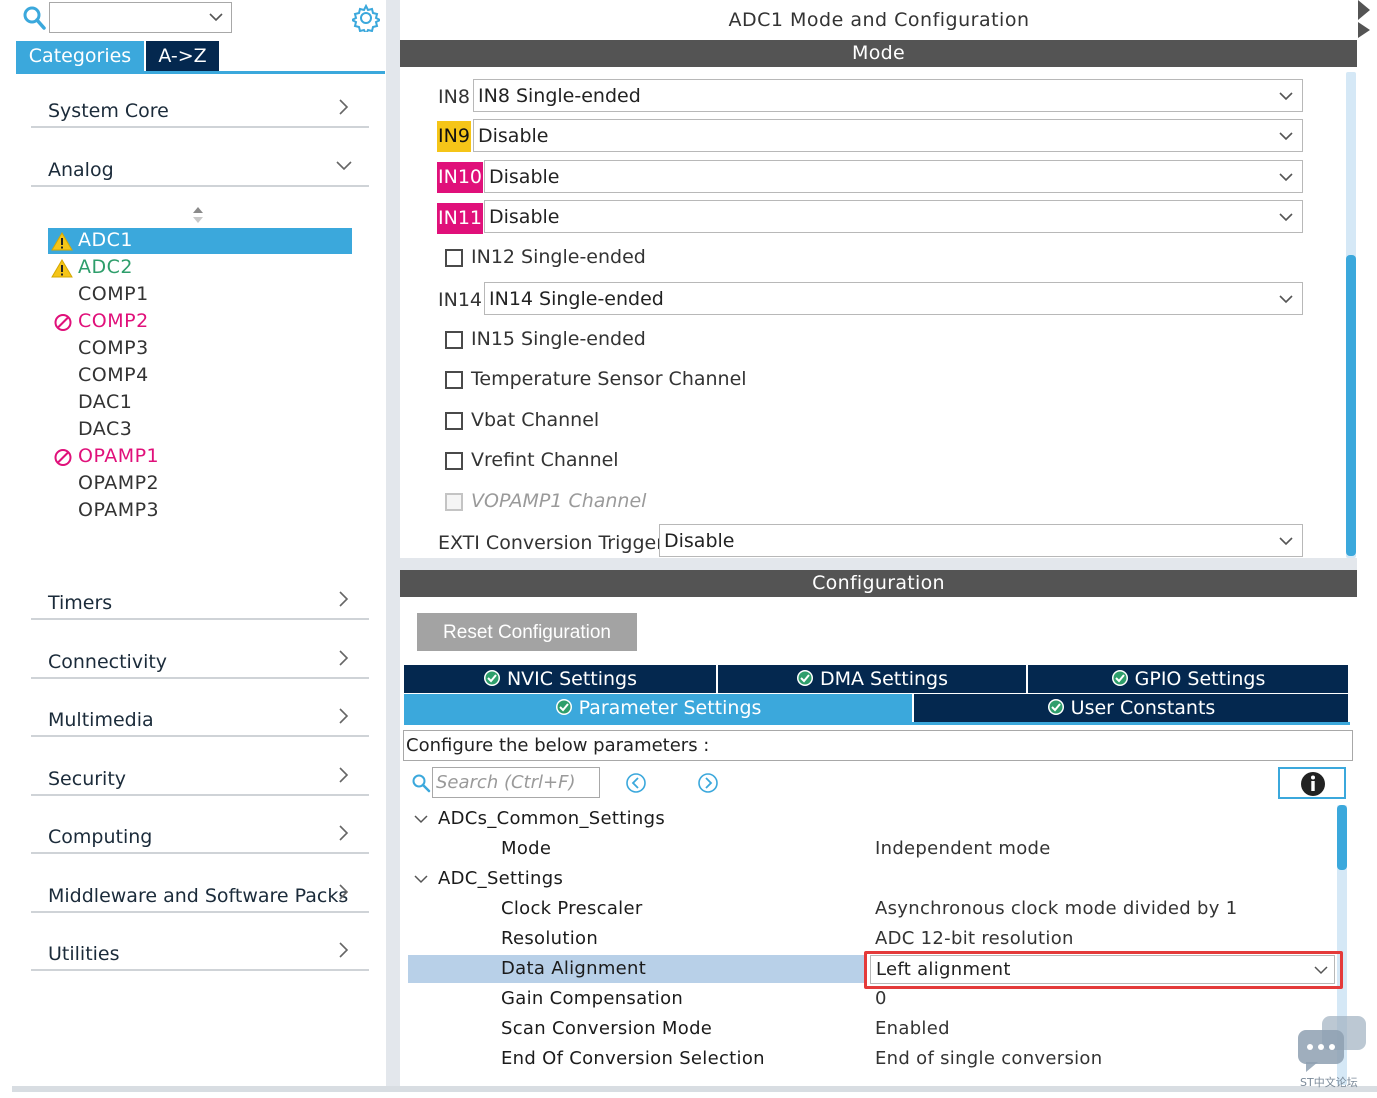 This screenshot has height=1098, width=1377. I want to click on category-multimedia: Multimedia, so click(200, 722).